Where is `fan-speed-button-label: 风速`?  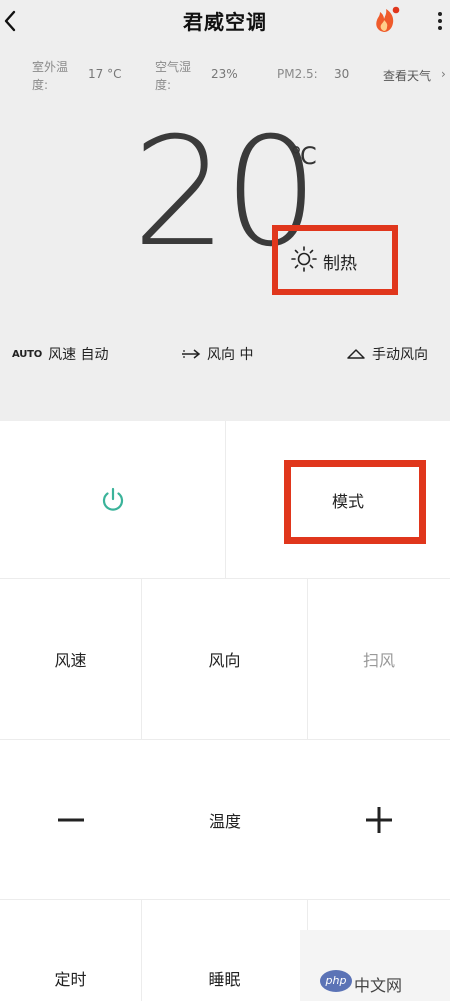 fan-speed-button-label: 风速 is located at coordinates (70, 660).